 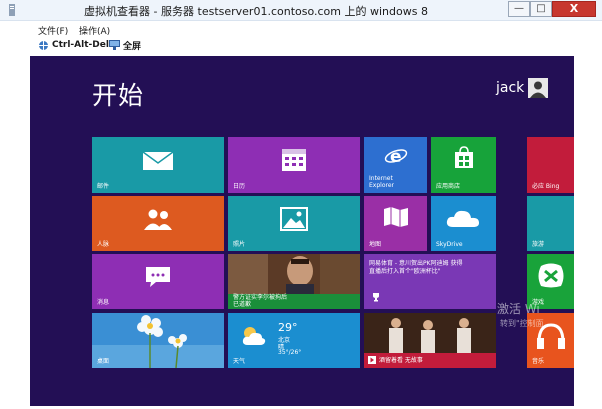 What do you see at coordinates (538, 361) in the screenshot?
I see `tile-music-label: 音乐` at bounding box center [538, 361].